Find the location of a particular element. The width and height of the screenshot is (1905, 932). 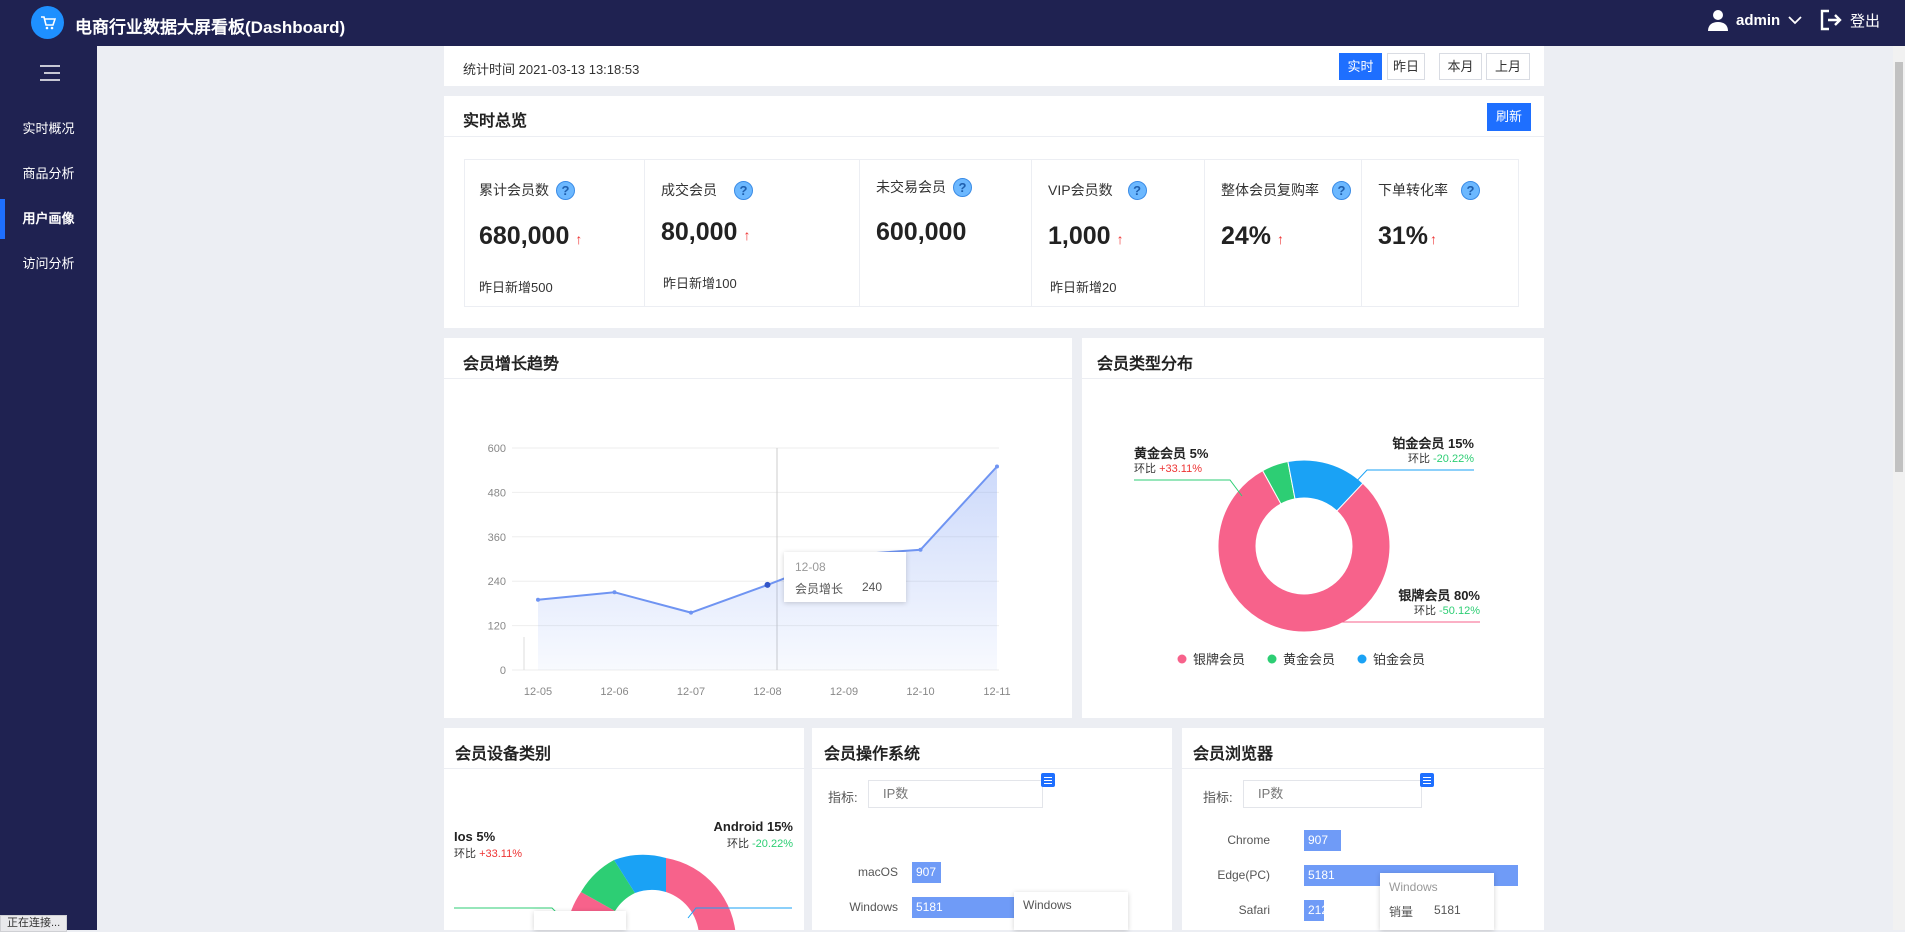

kpi-sub: 昨日新增500 is located at coordinates (516, 287).